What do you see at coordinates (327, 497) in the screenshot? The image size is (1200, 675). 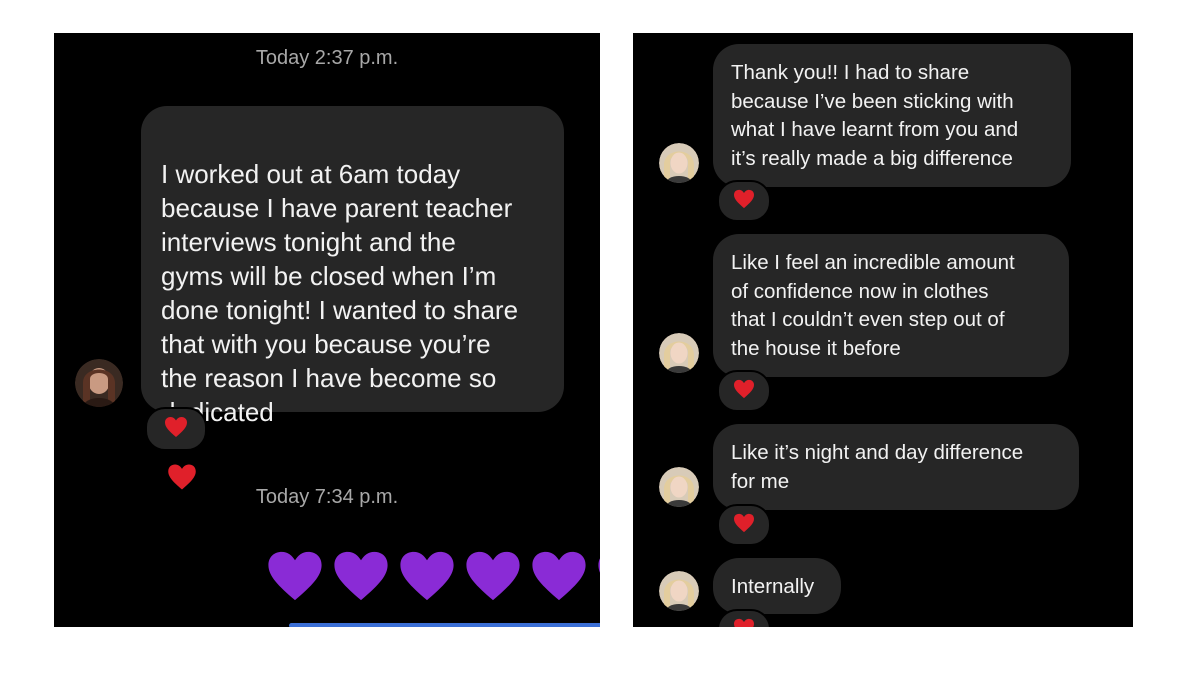 I see `timestamp: Today 7:34 p.m.` at bounding box center [327, 497].